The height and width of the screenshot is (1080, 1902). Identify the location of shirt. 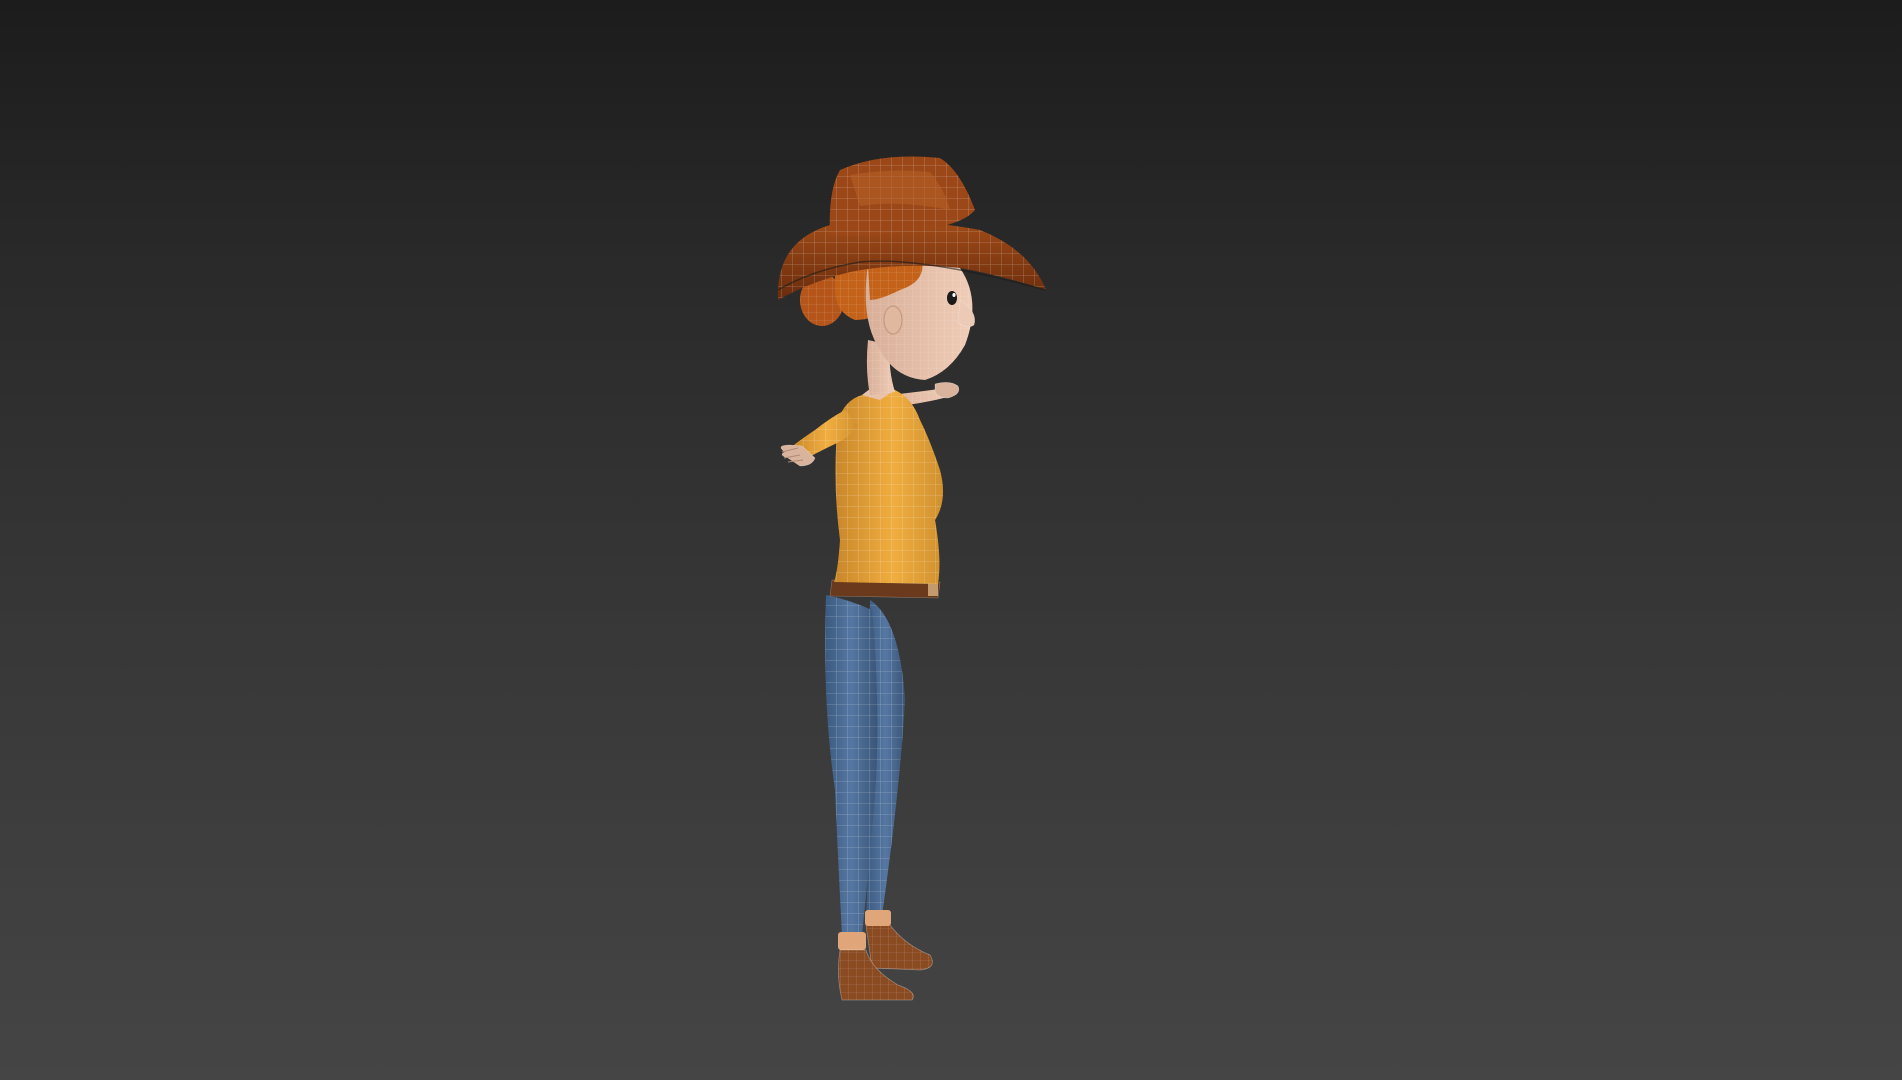
(889, 484).